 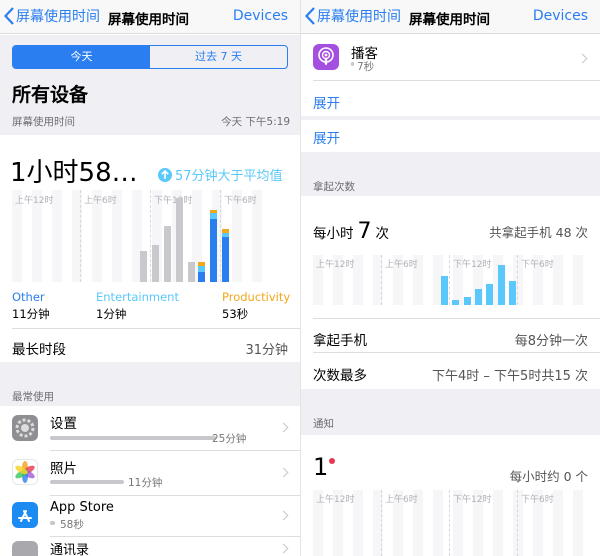 I want to click on app-time: 11分钟, so click(x=145, y=483).